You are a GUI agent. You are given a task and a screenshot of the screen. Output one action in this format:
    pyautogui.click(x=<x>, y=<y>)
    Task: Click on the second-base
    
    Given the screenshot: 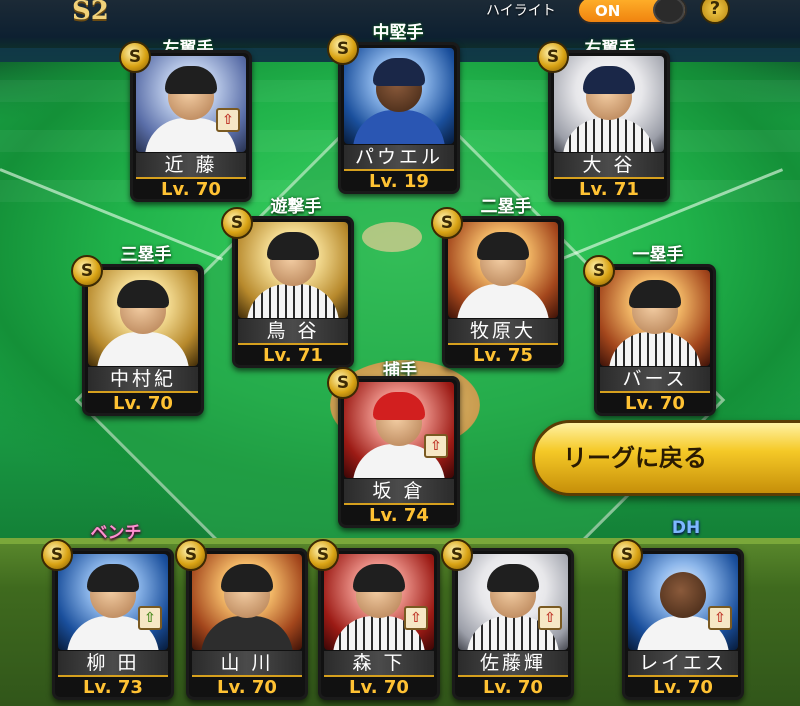 What is the action you would take?
    pyautogui.click(x=392, y=237)
    